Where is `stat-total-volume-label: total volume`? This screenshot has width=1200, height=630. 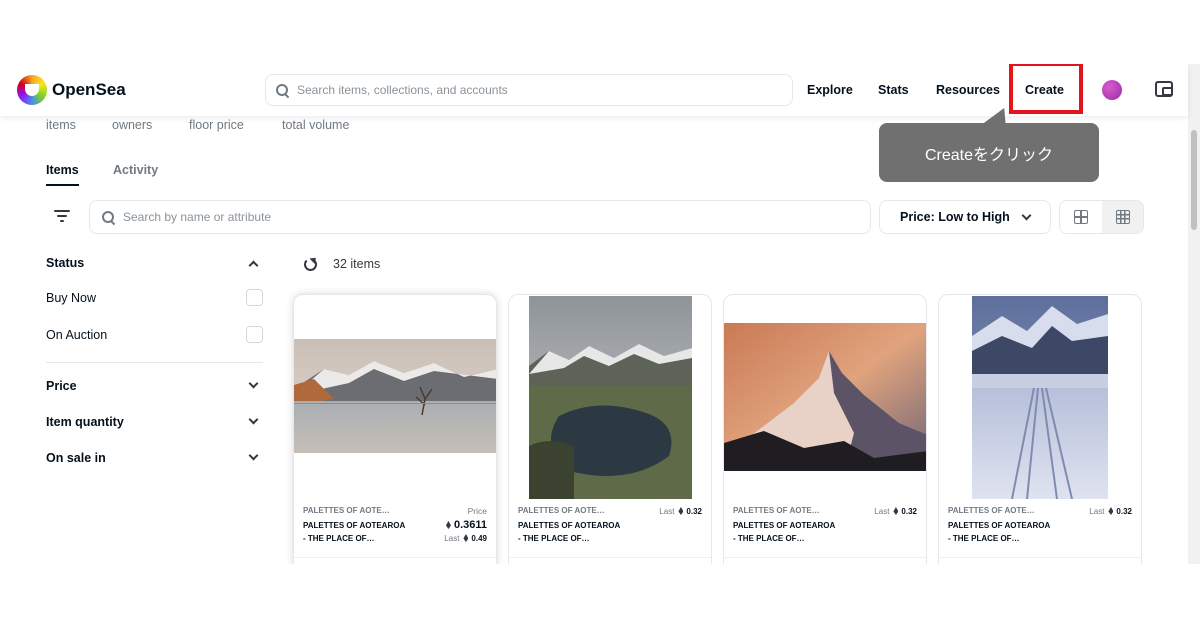
stat-total-volume-label: total volume is located at coordinates (316, 125).